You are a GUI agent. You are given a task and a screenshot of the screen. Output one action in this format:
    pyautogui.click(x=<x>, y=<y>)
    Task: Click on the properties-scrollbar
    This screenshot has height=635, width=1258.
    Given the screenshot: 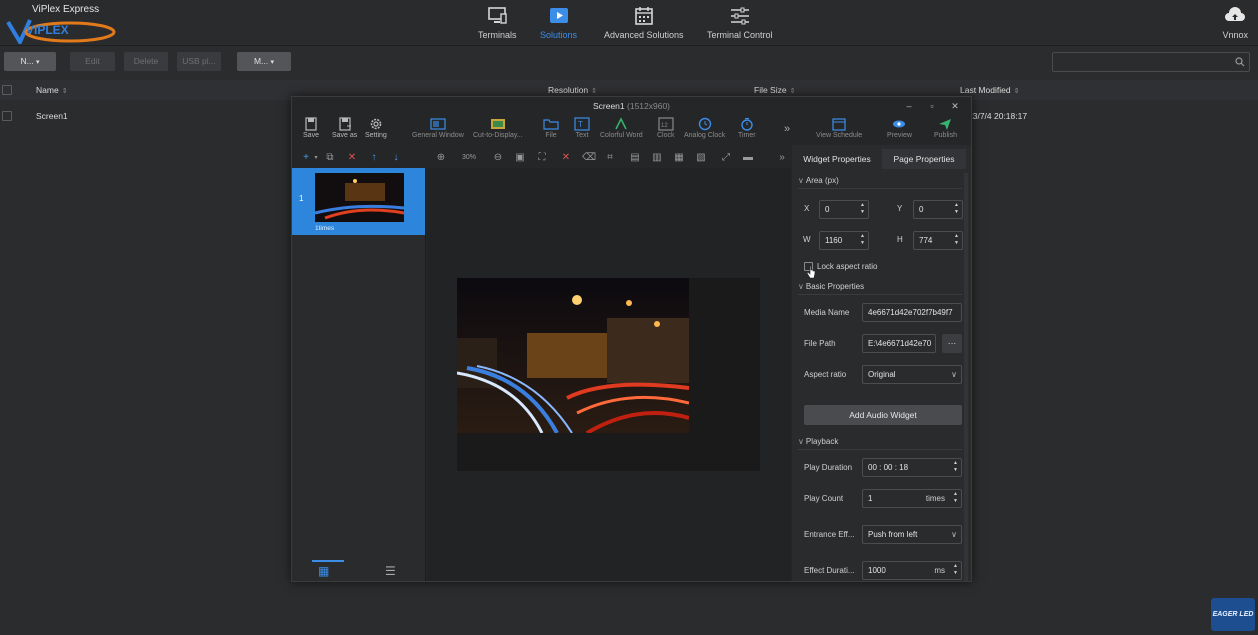 What is the action you would take?
    pyautogui.click(x=966, y=377)
    